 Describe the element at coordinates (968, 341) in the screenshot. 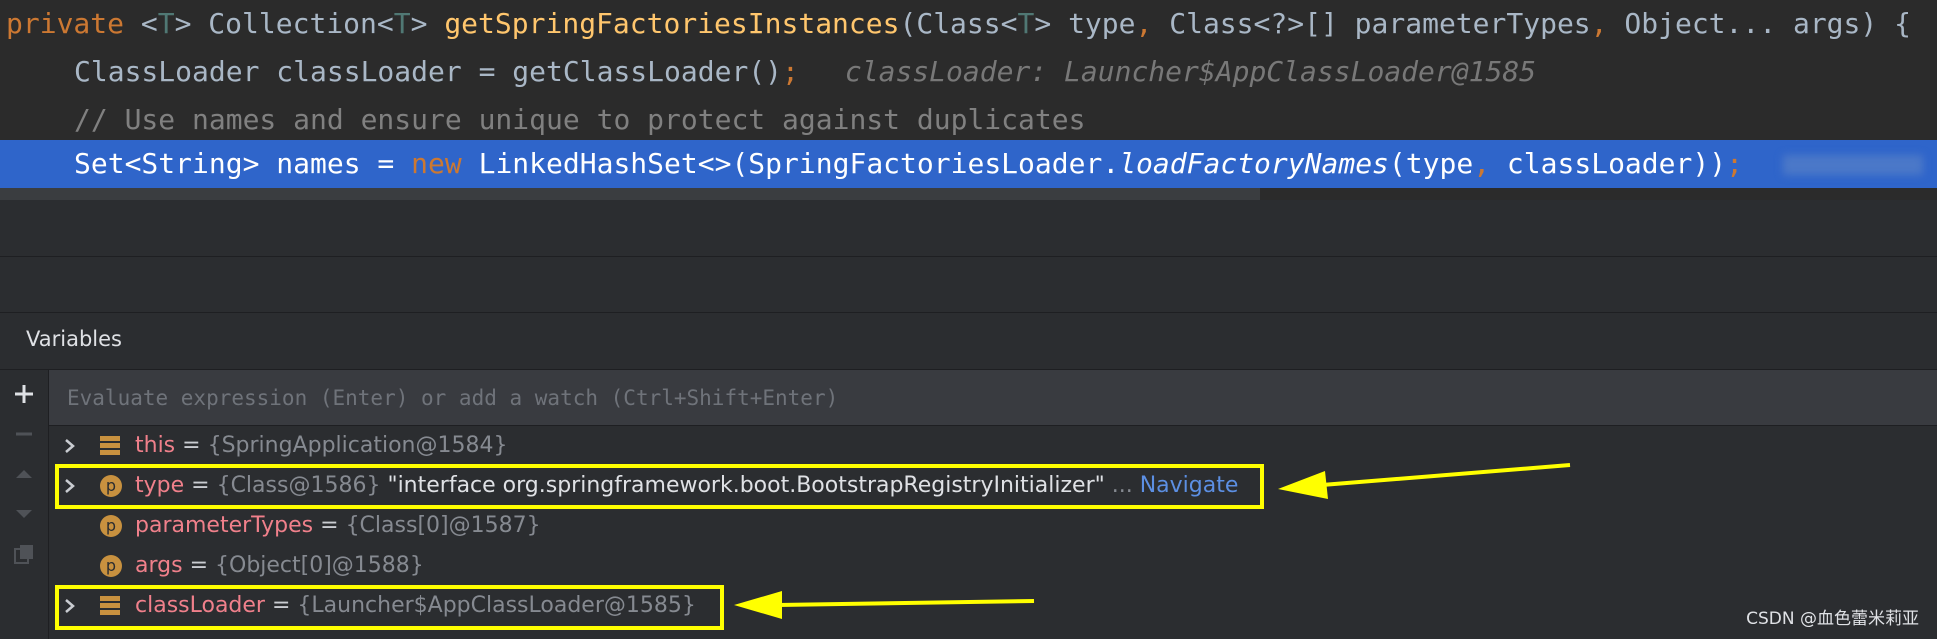

I see `variables-header: Variables` at that location.